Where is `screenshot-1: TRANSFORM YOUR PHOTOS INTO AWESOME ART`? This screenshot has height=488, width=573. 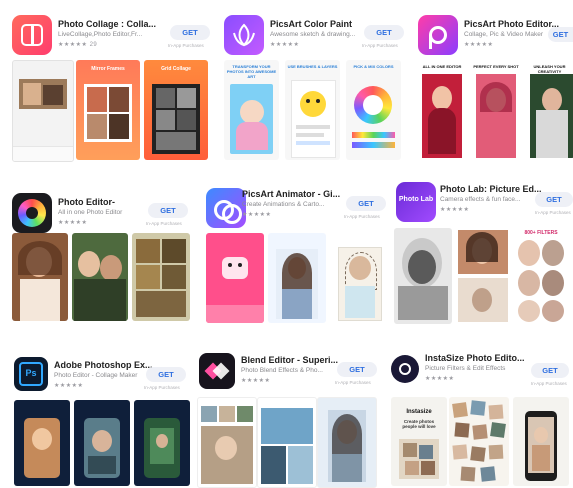
screenshot-1: TRANSFORM YOUR PHOTOS INTO AWESOME ART is located at coordinates (251, 110).